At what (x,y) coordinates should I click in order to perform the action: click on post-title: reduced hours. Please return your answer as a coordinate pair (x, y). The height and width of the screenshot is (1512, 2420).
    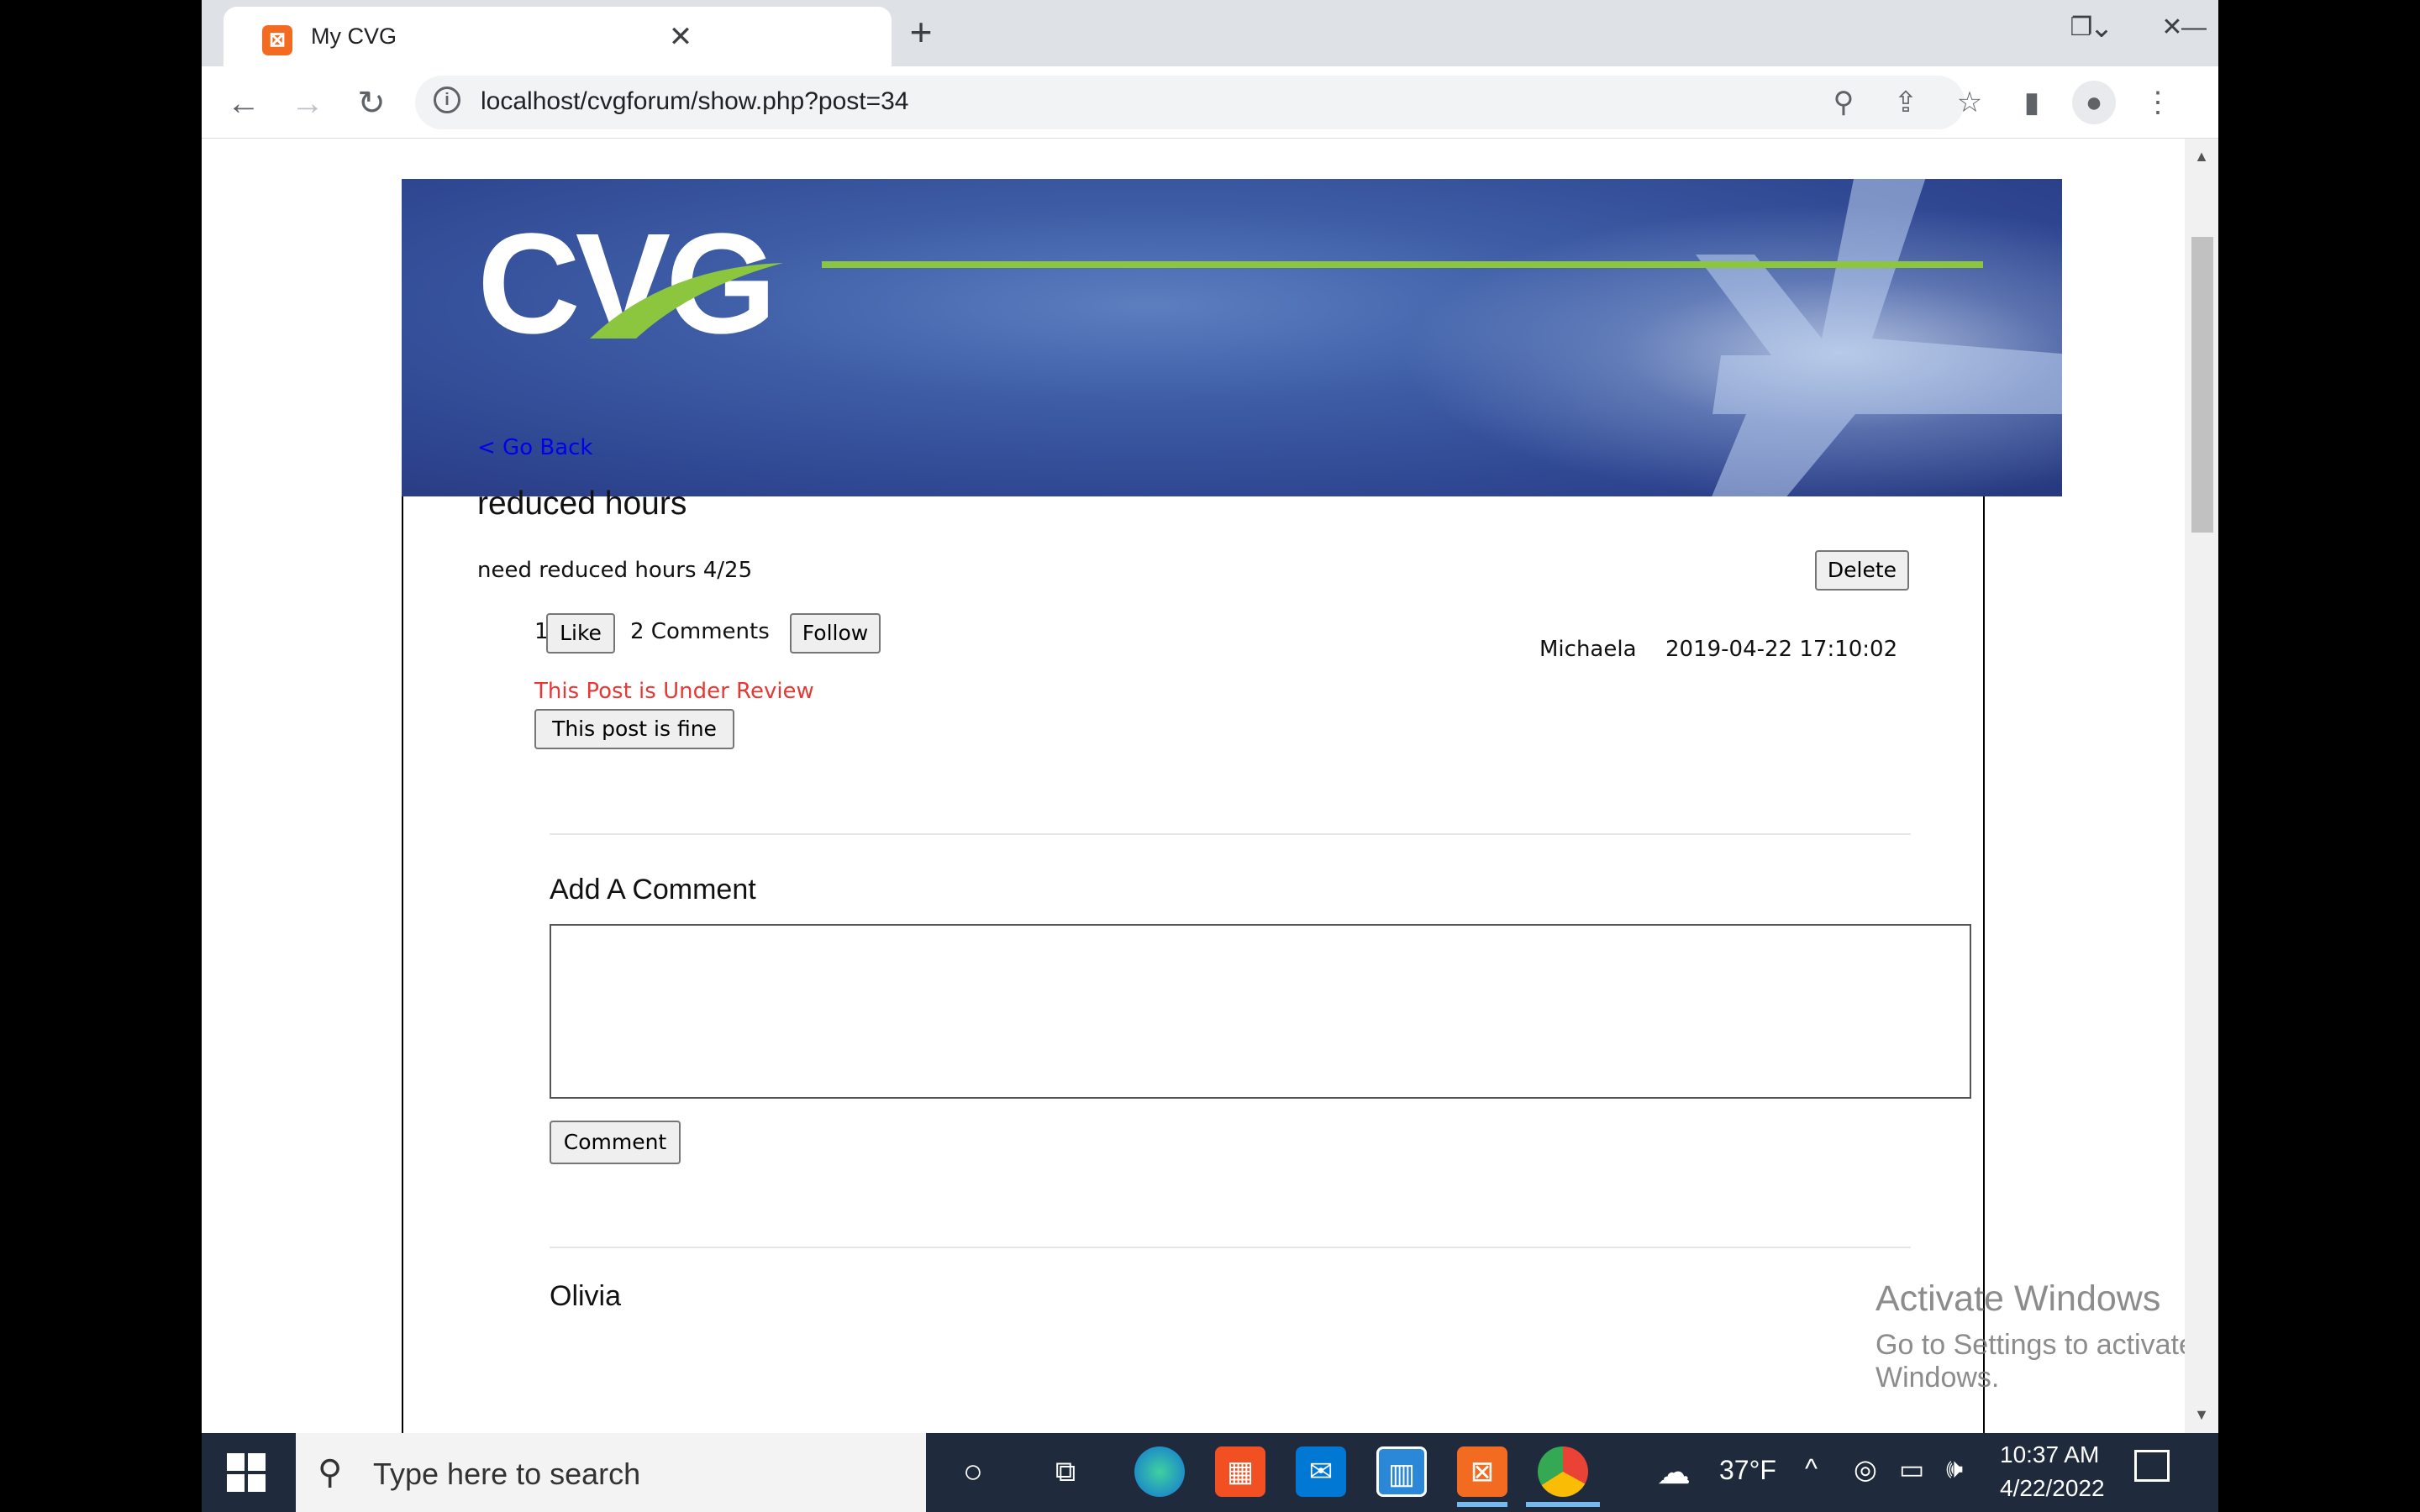
    Looking at the image, I should click on (582, 504).